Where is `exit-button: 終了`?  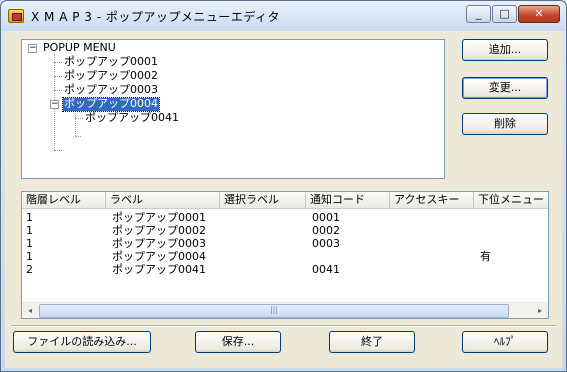 exit-button: 終了 is located at coordinates (372, 342).